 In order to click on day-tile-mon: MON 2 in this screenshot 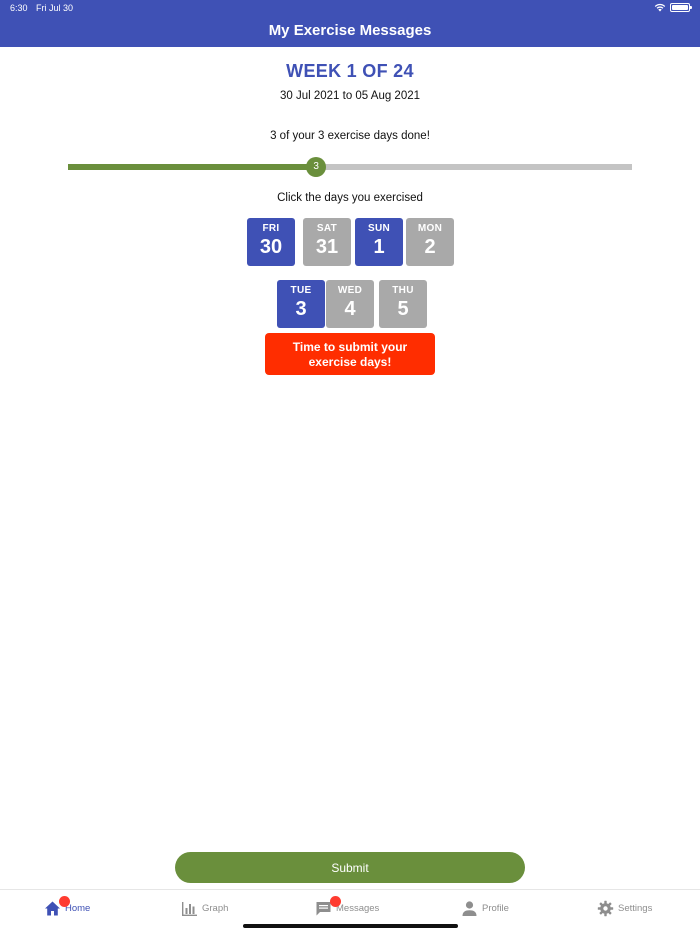, I will do `click(430, 242)`.